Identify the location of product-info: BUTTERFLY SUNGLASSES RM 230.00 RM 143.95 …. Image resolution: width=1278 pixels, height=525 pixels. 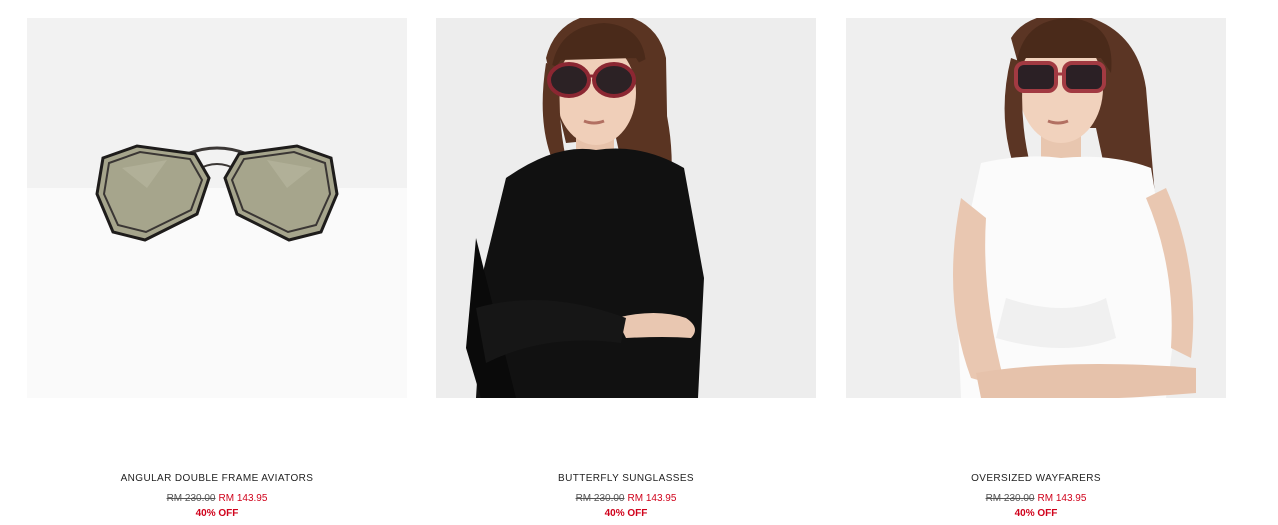
(626, 496).